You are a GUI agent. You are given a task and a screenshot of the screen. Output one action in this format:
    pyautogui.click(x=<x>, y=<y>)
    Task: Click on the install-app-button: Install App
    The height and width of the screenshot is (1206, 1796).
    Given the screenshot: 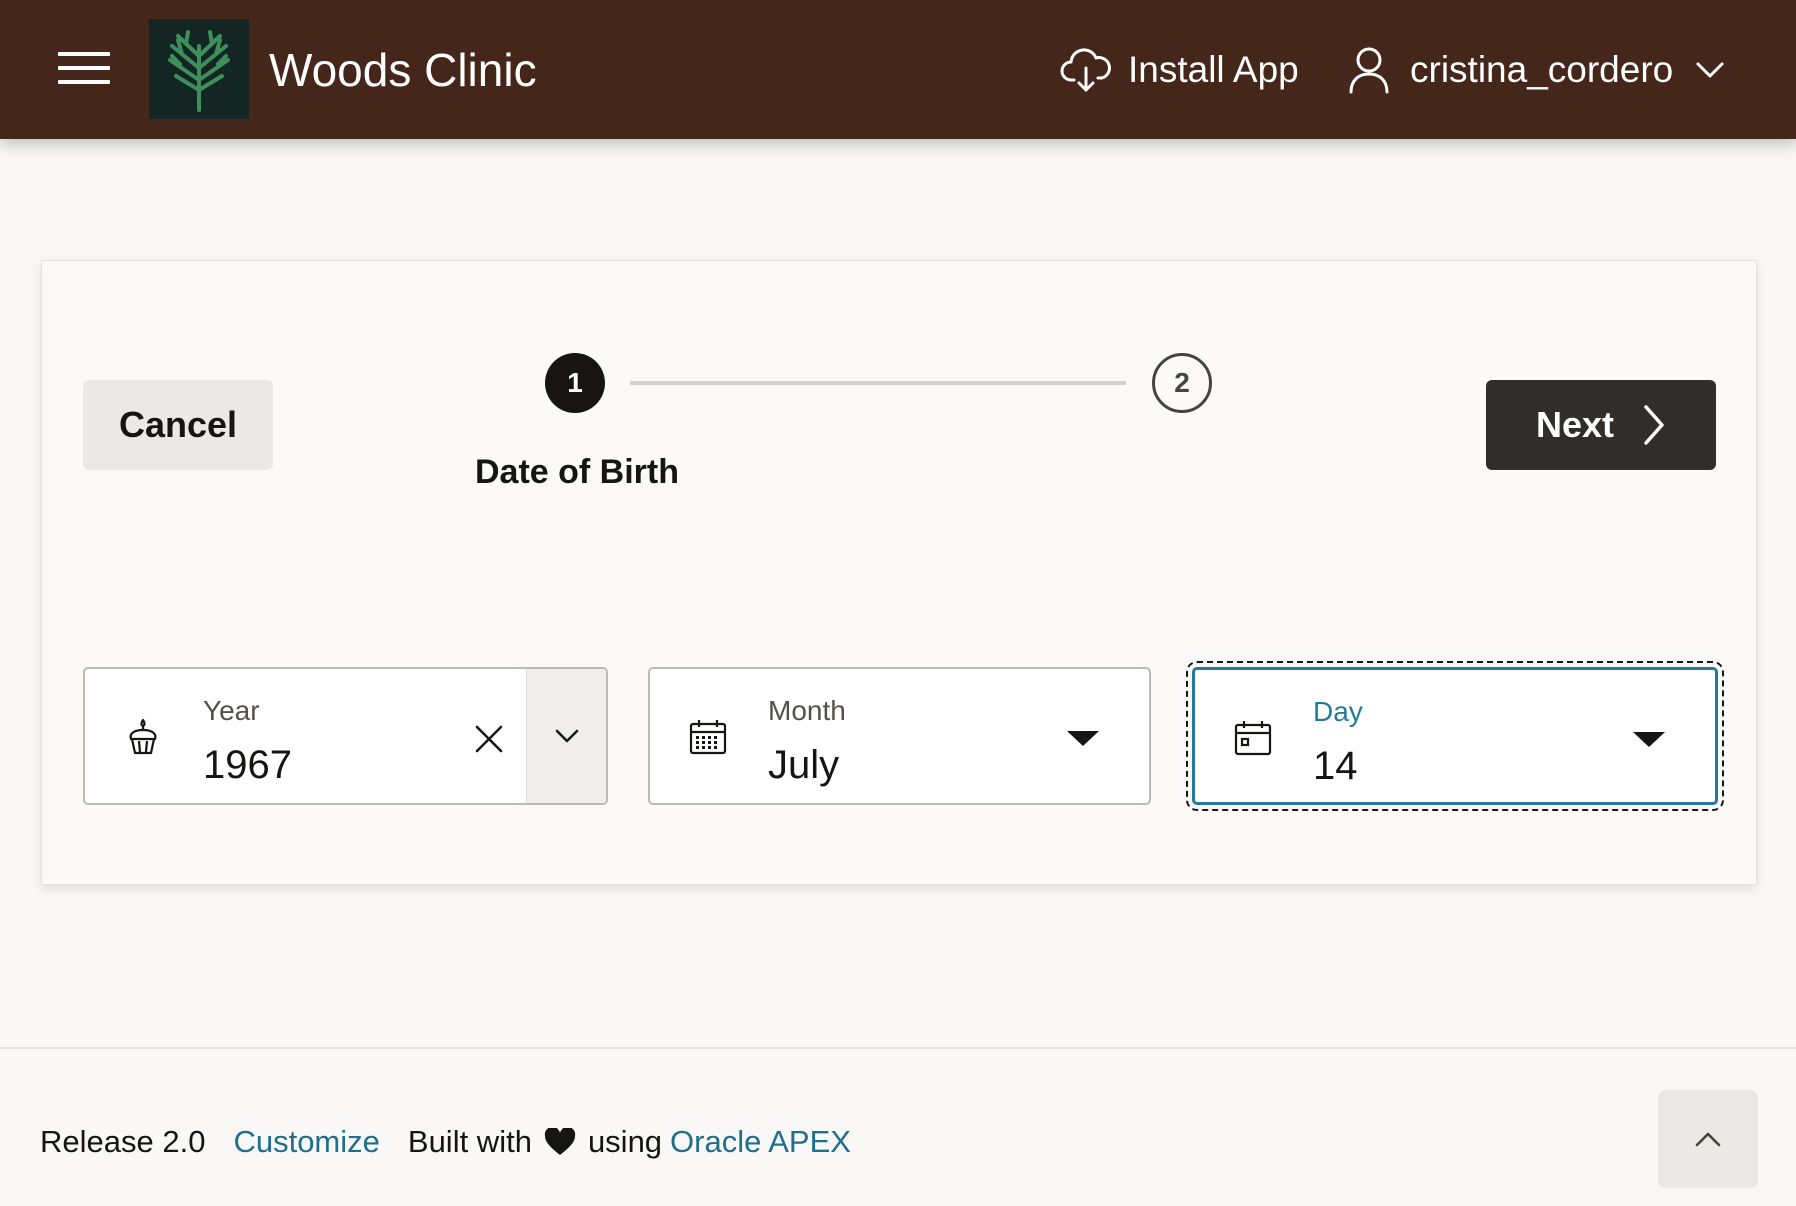 What is the action you would take?
    pyautogui.click(x=1179, y=70)
    